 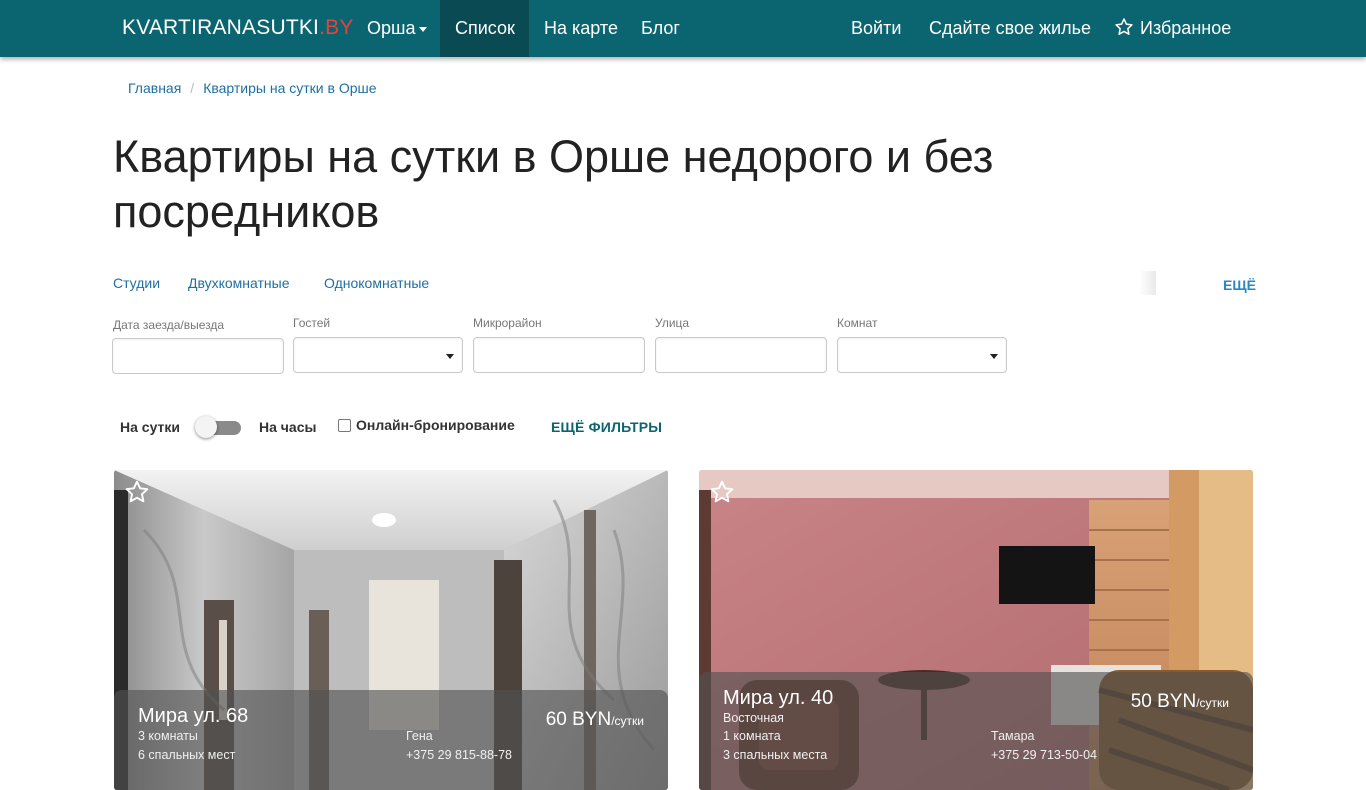 I want to click on brand-suffix: .BY, so click(x=336, y=27).